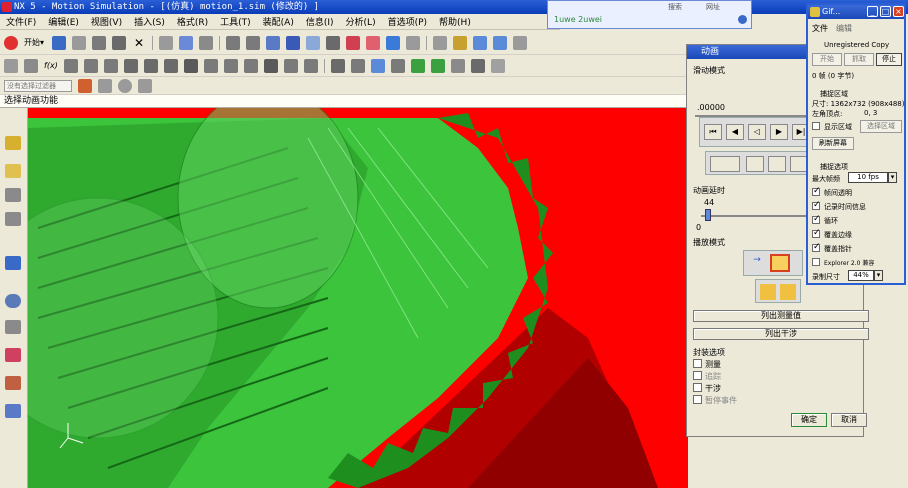  What do you see at coordinates (13, 301) in the screenshot?
I see `clock-icon` at bounding box center [13, 301].